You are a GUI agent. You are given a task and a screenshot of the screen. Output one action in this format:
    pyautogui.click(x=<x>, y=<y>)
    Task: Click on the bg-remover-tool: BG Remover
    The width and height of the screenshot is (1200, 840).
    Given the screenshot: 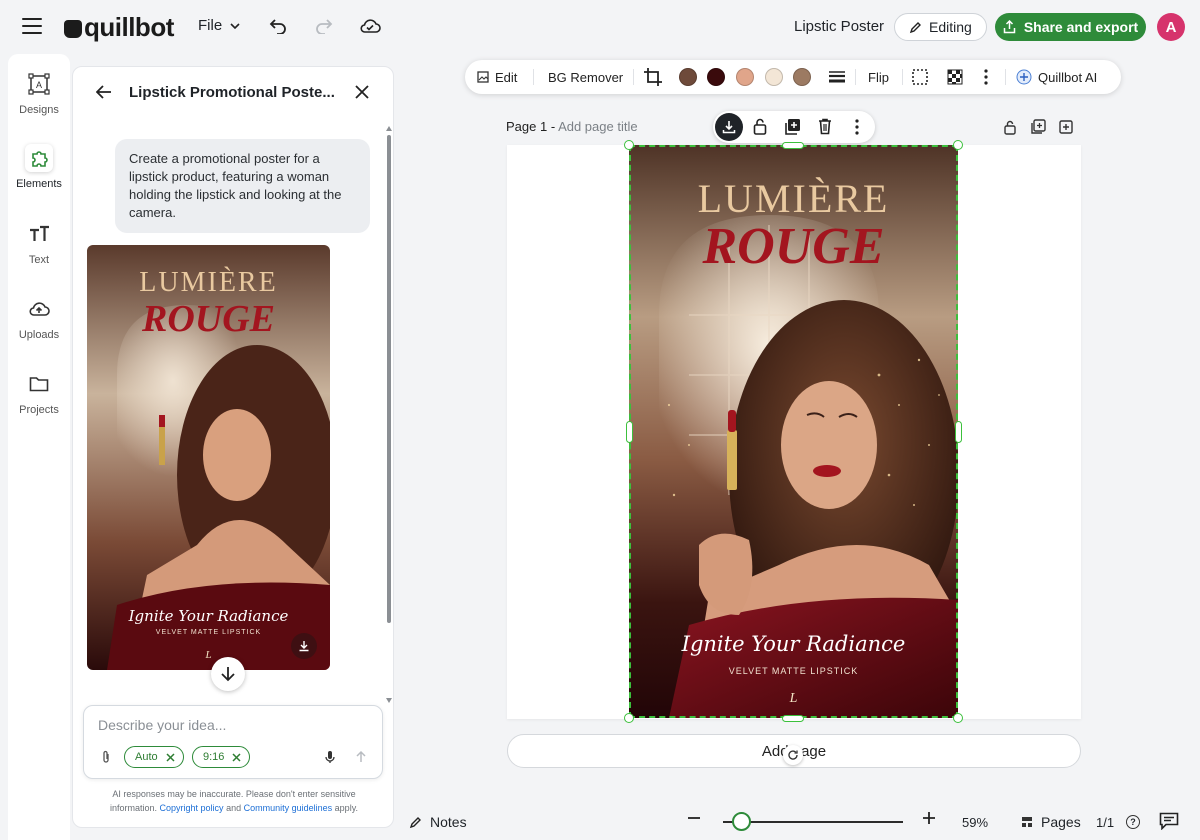 What is the action you would take?
    pyautogui.click(x=585, y=77)
    